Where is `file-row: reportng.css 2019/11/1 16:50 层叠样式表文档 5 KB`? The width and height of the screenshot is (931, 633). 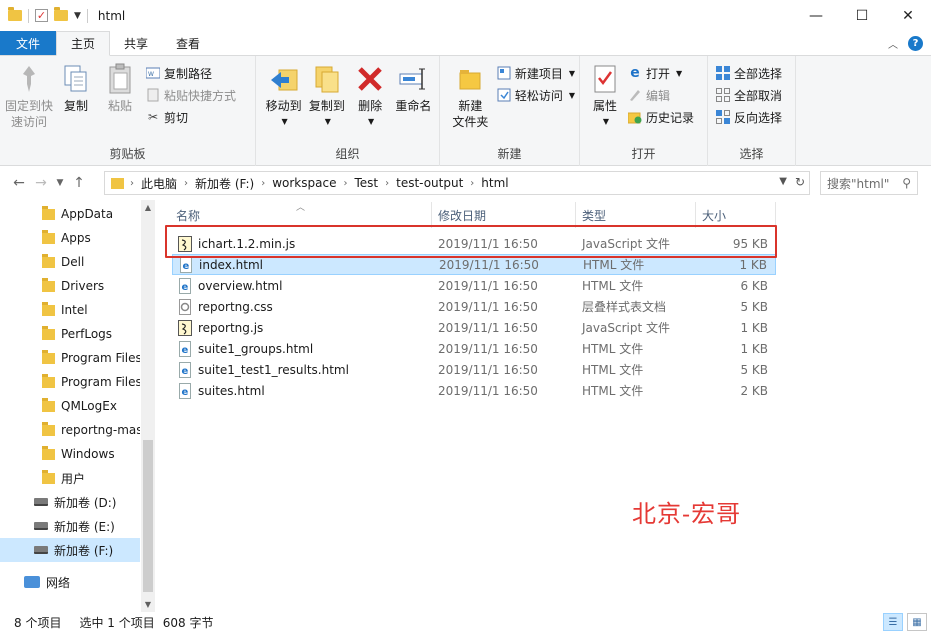 file-row: reportng.css 2019/11/1 16:50 层叠样式表文档 5 KB is located at coordinates (474, 306).